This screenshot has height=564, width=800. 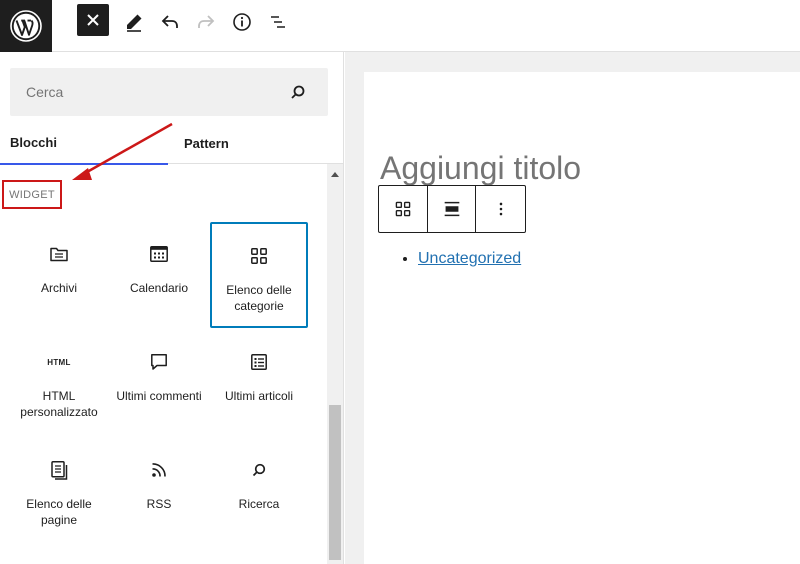 I want to click on details-button, so click(x=242, y=22).